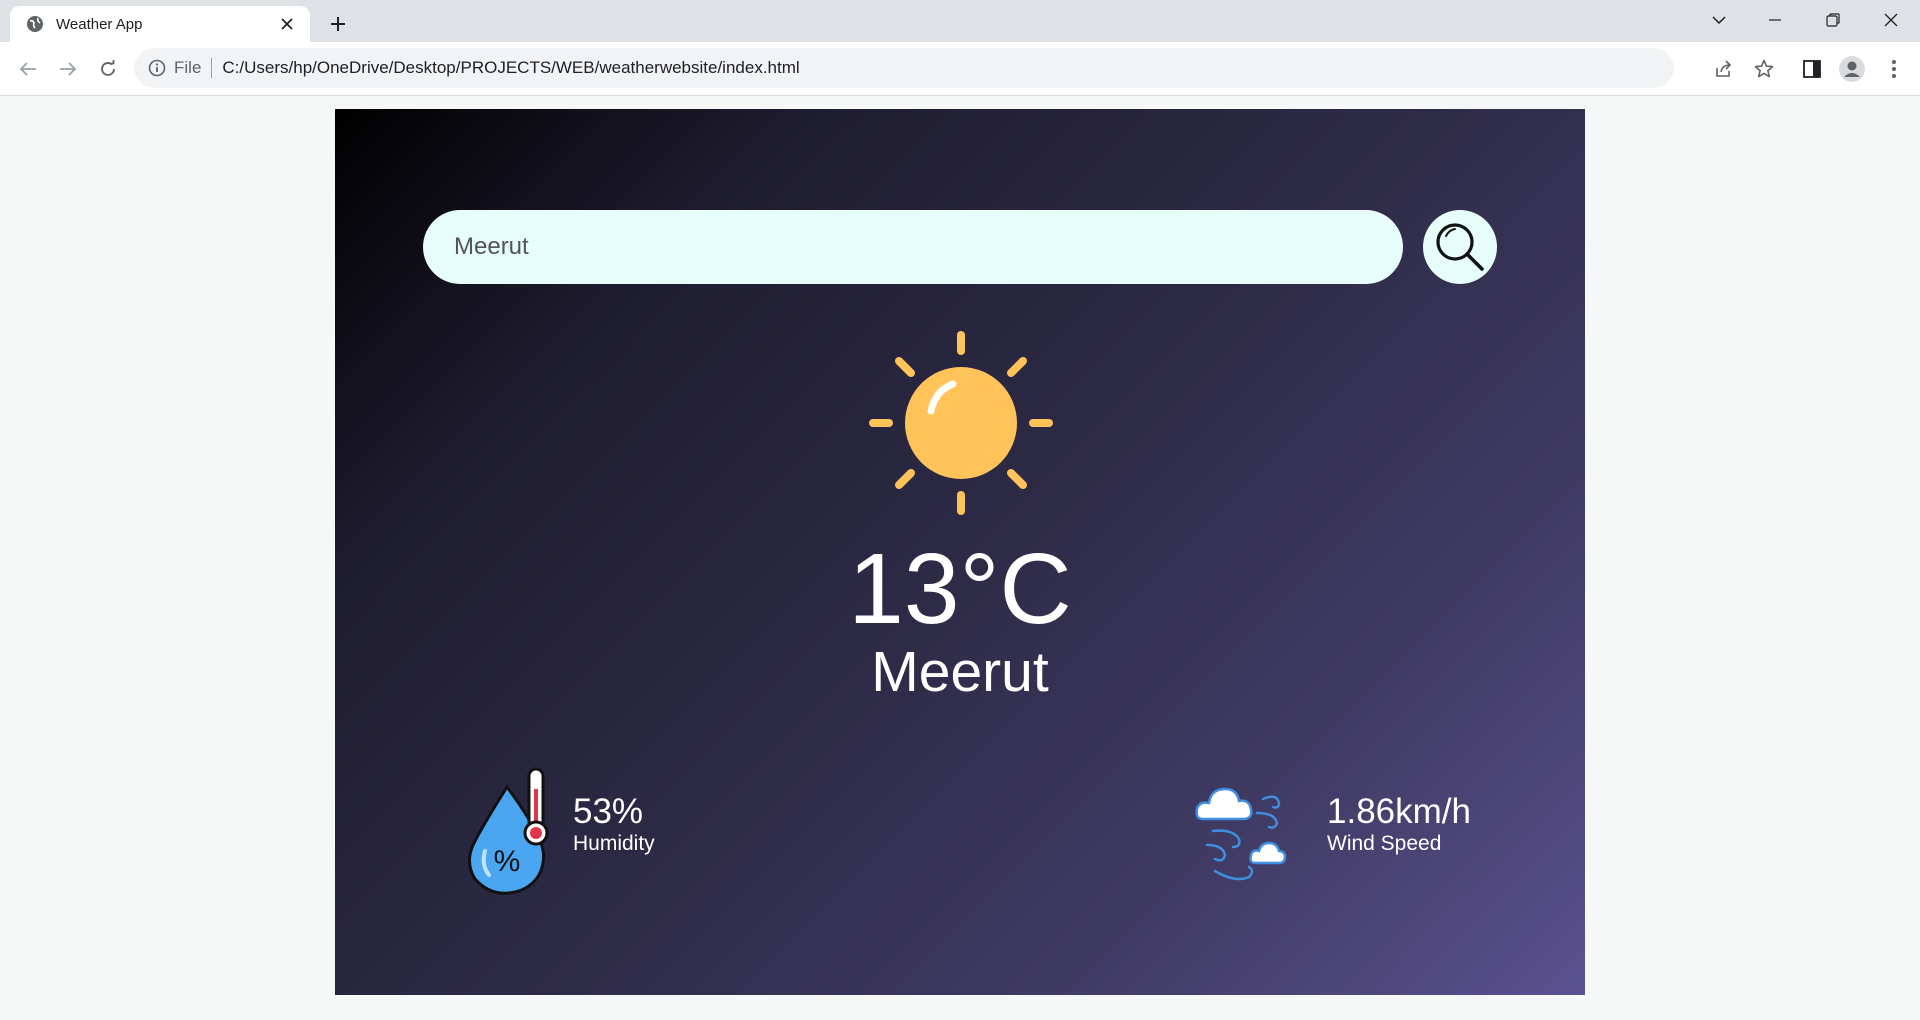 This screenshot has height=1020, width=1920. What do you see at coordinates (1852, 69) in the screenshot?
I see `profile-avatar` at bounding box center [1852, 69].